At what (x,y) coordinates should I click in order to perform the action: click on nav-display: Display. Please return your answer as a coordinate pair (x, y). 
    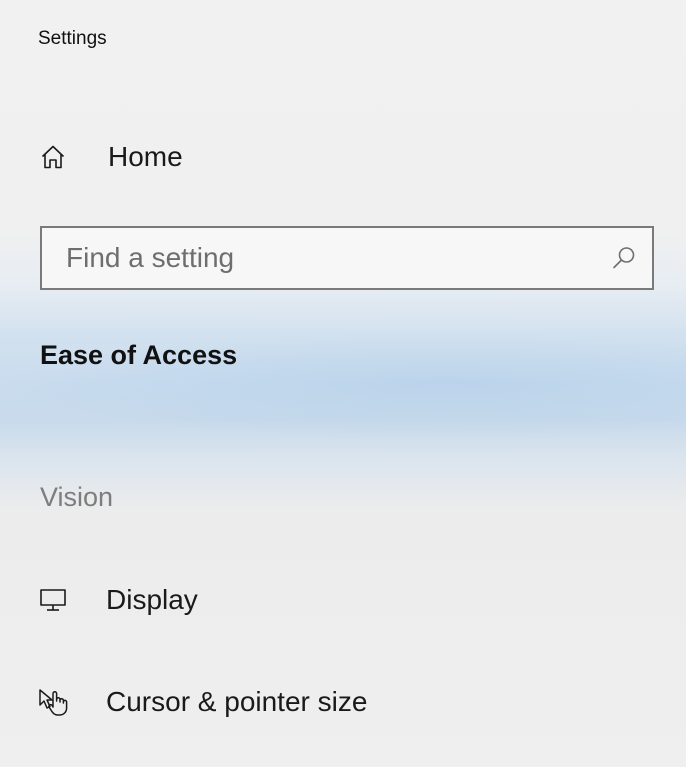
    Looking at the image, I should click on (118, 600).